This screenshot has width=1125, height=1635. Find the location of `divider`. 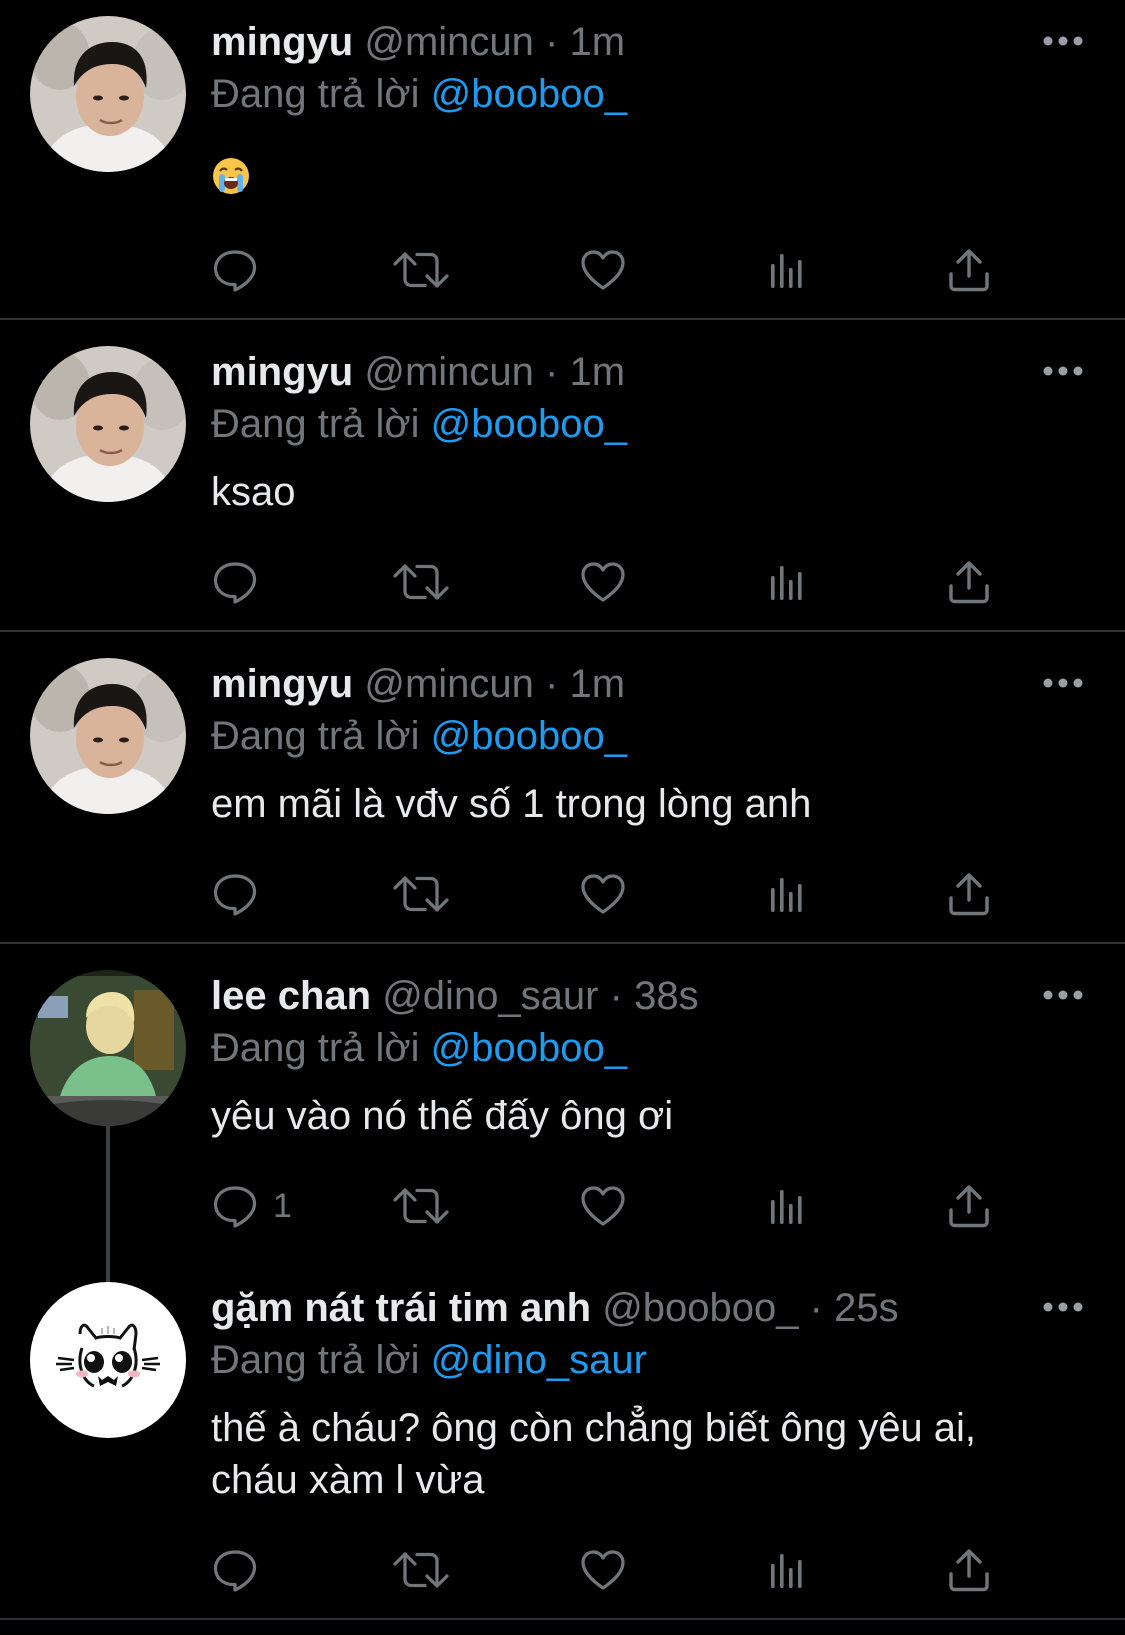

divider is located at coordinates (562, 1619).